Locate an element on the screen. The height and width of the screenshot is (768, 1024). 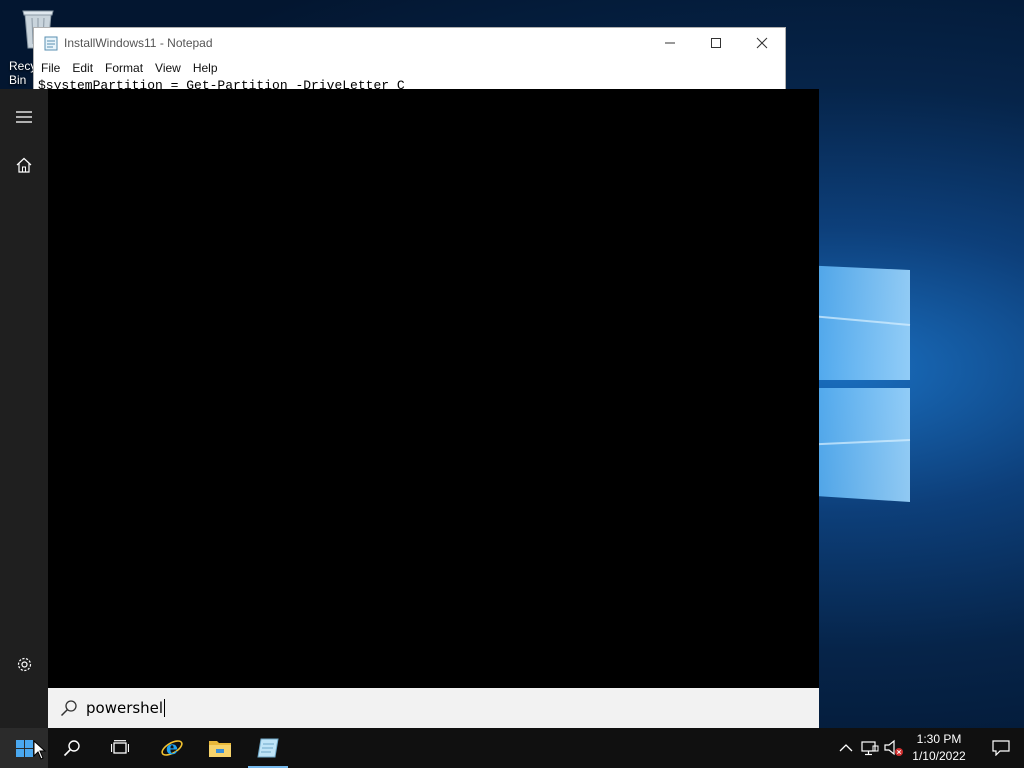
settings-button is located at coordinates (24, 664).